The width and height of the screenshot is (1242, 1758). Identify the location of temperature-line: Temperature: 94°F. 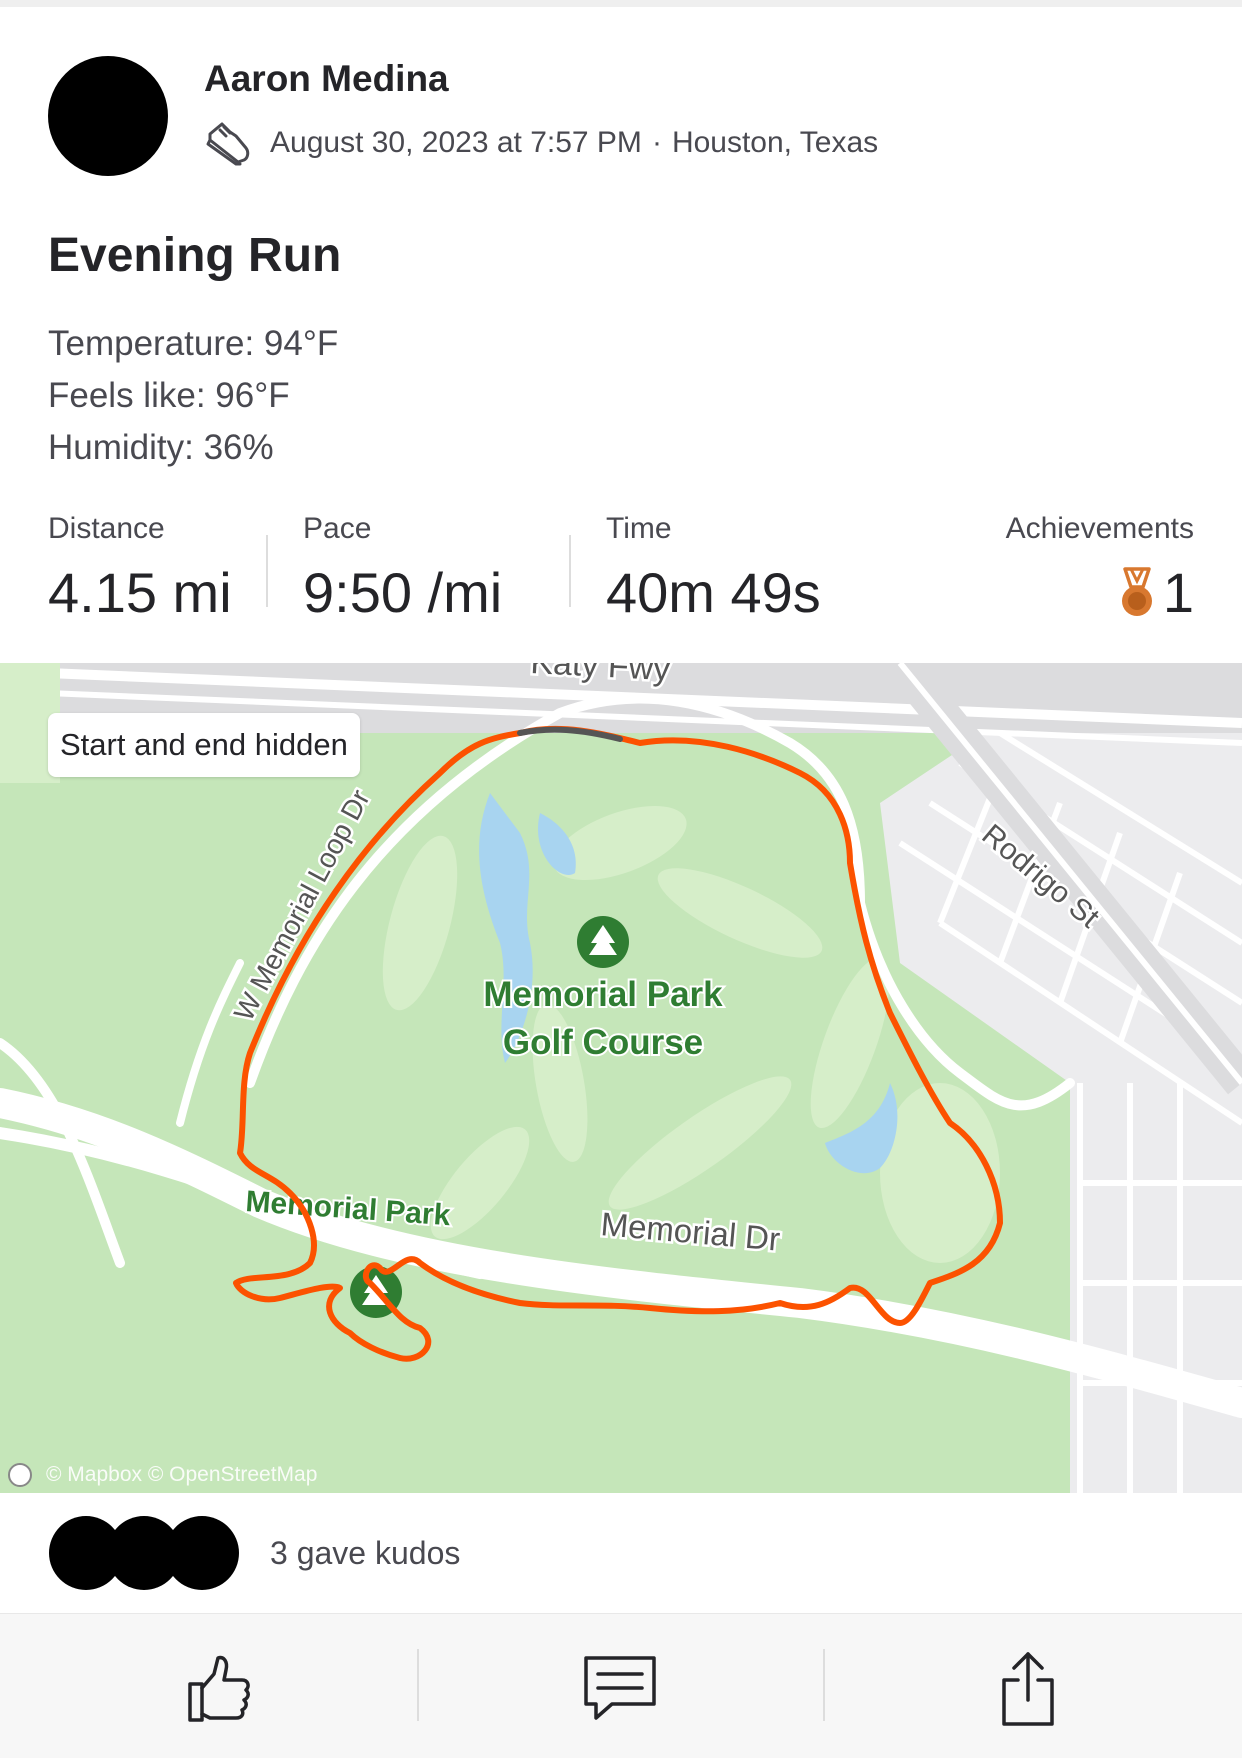
(193, 343).